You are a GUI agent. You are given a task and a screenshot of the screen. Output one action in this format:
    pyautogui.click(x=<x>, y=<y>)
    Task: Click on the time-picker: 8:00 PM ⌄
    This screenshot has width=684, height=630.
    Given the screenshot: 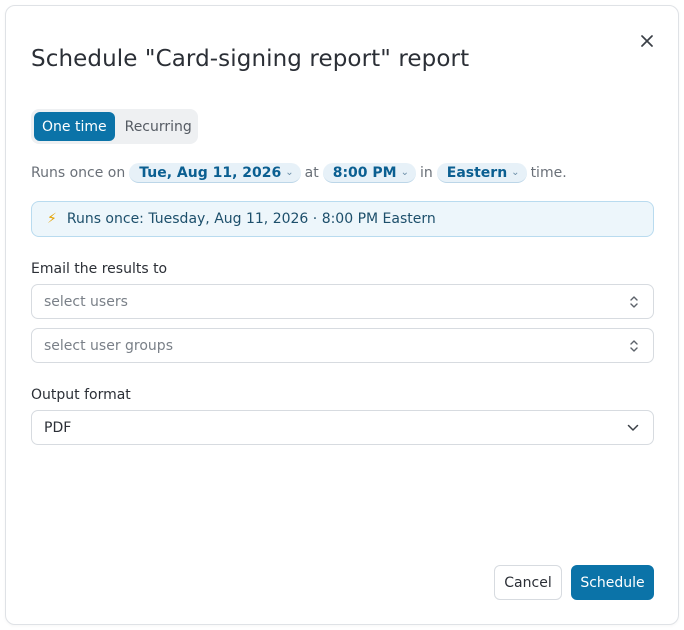 What is the action you would take?
    pyautogui.click(x=369, y=173)
    